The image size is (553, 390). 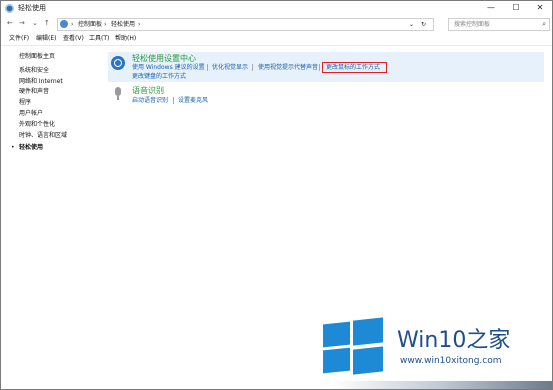 What do you see at coordinates (47, 23) in the screenshot?
I see `up-arrow-icon: ↑` at bounding box center [47, 23].